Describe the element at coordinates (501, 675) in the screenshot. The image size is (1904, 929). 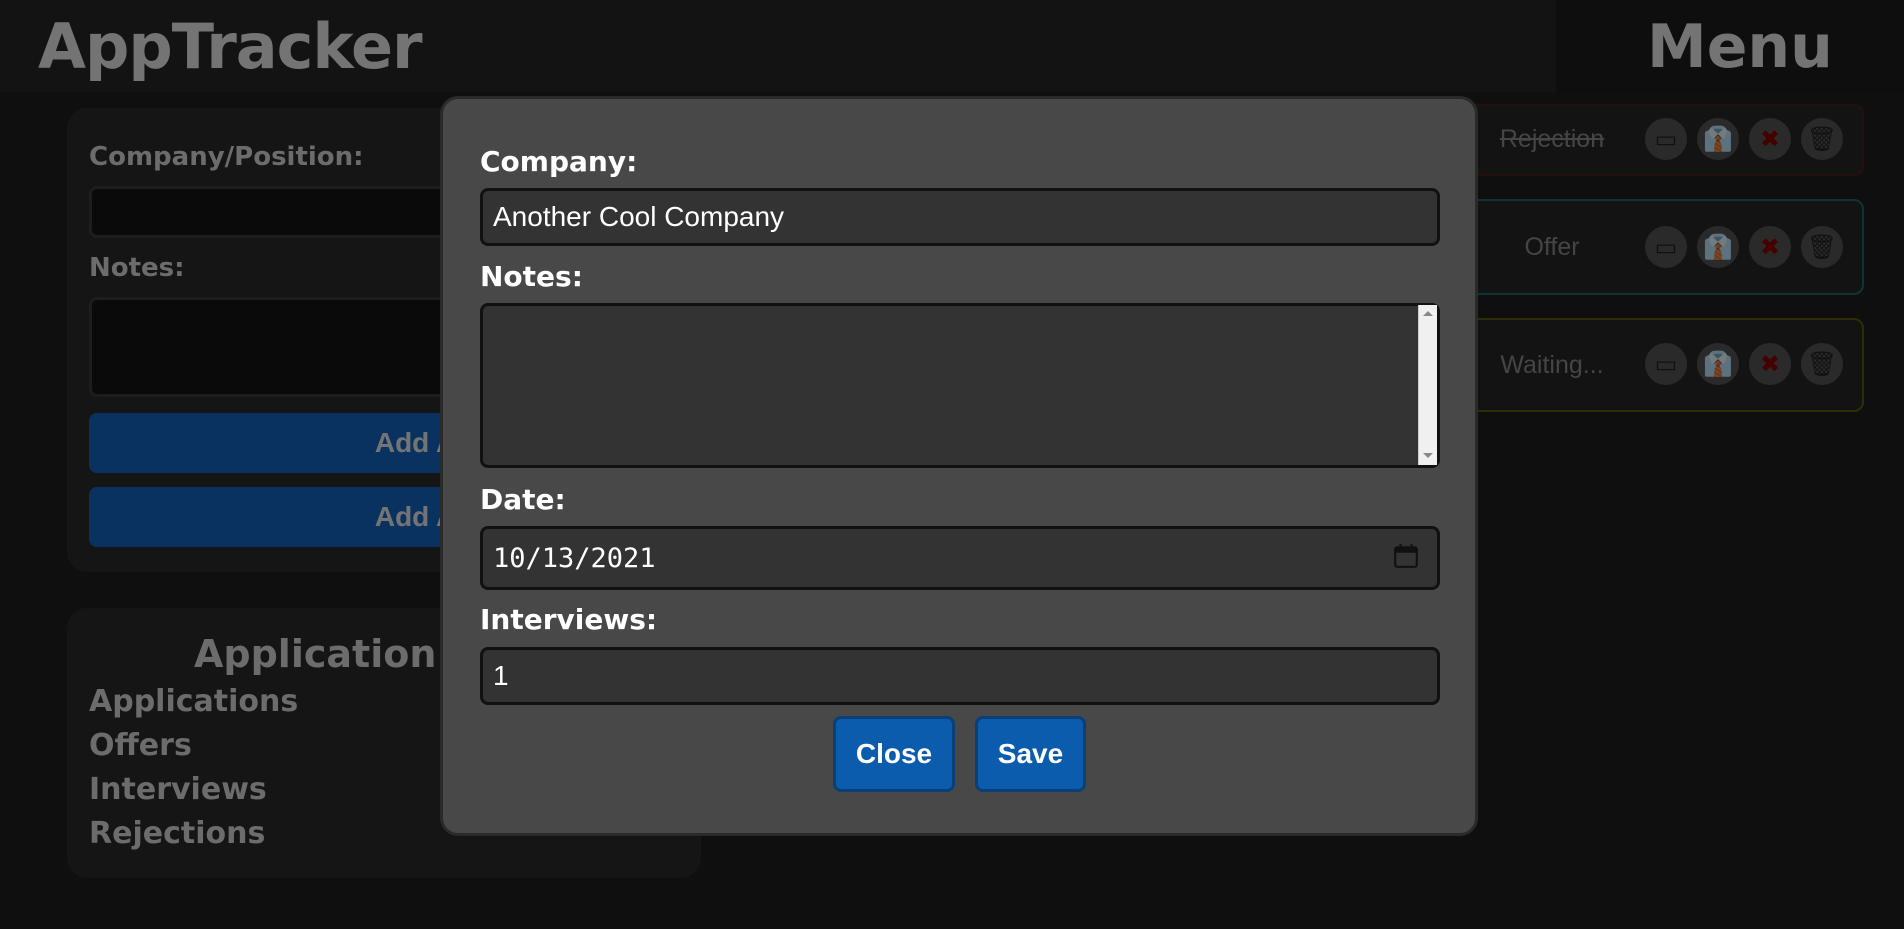
I see `modal-interviews-value: 1` at that location.